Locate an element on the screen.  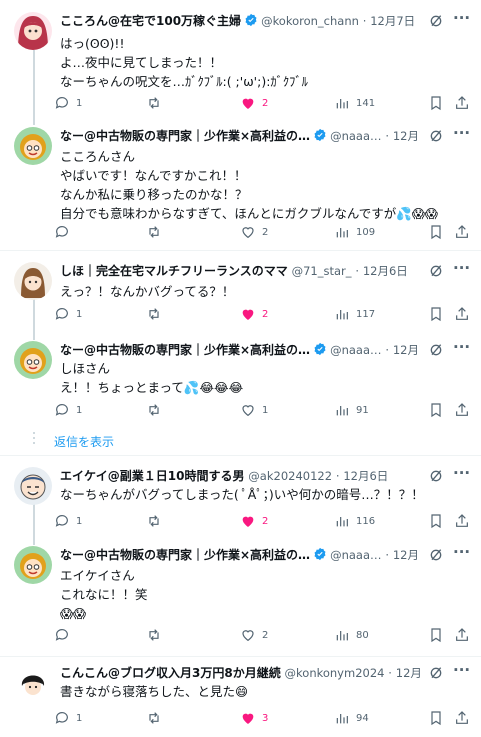
user-handle: @ak20240122 is located at coordinates (290, 476).